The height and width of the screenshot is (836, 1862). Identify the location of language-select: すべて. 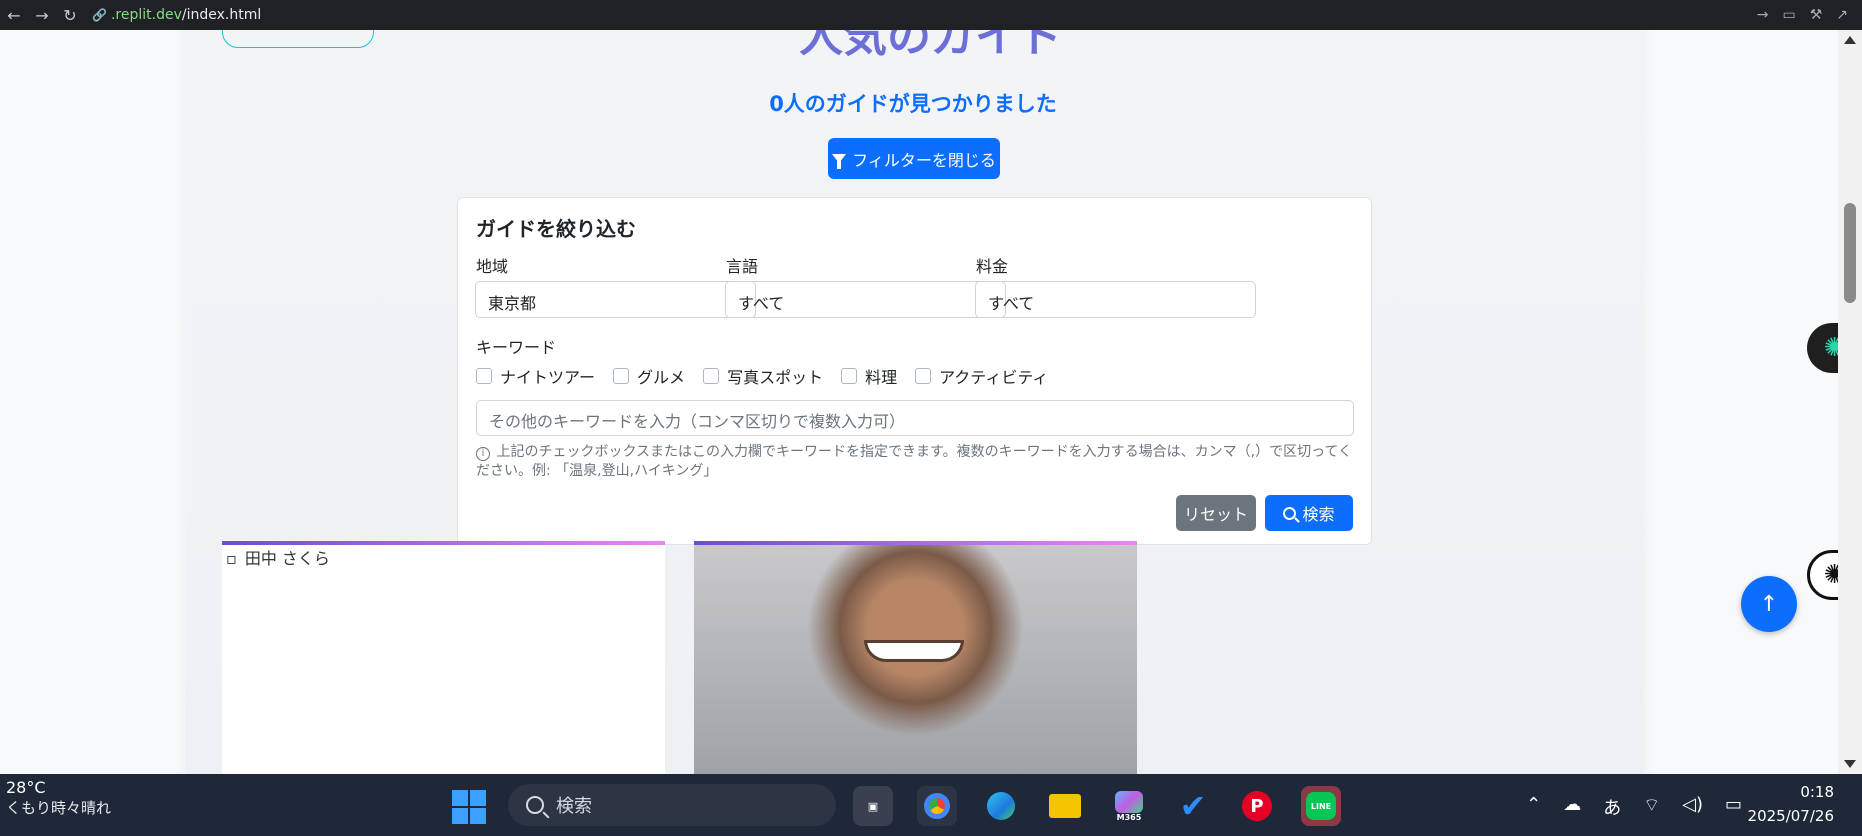
(865, 299).